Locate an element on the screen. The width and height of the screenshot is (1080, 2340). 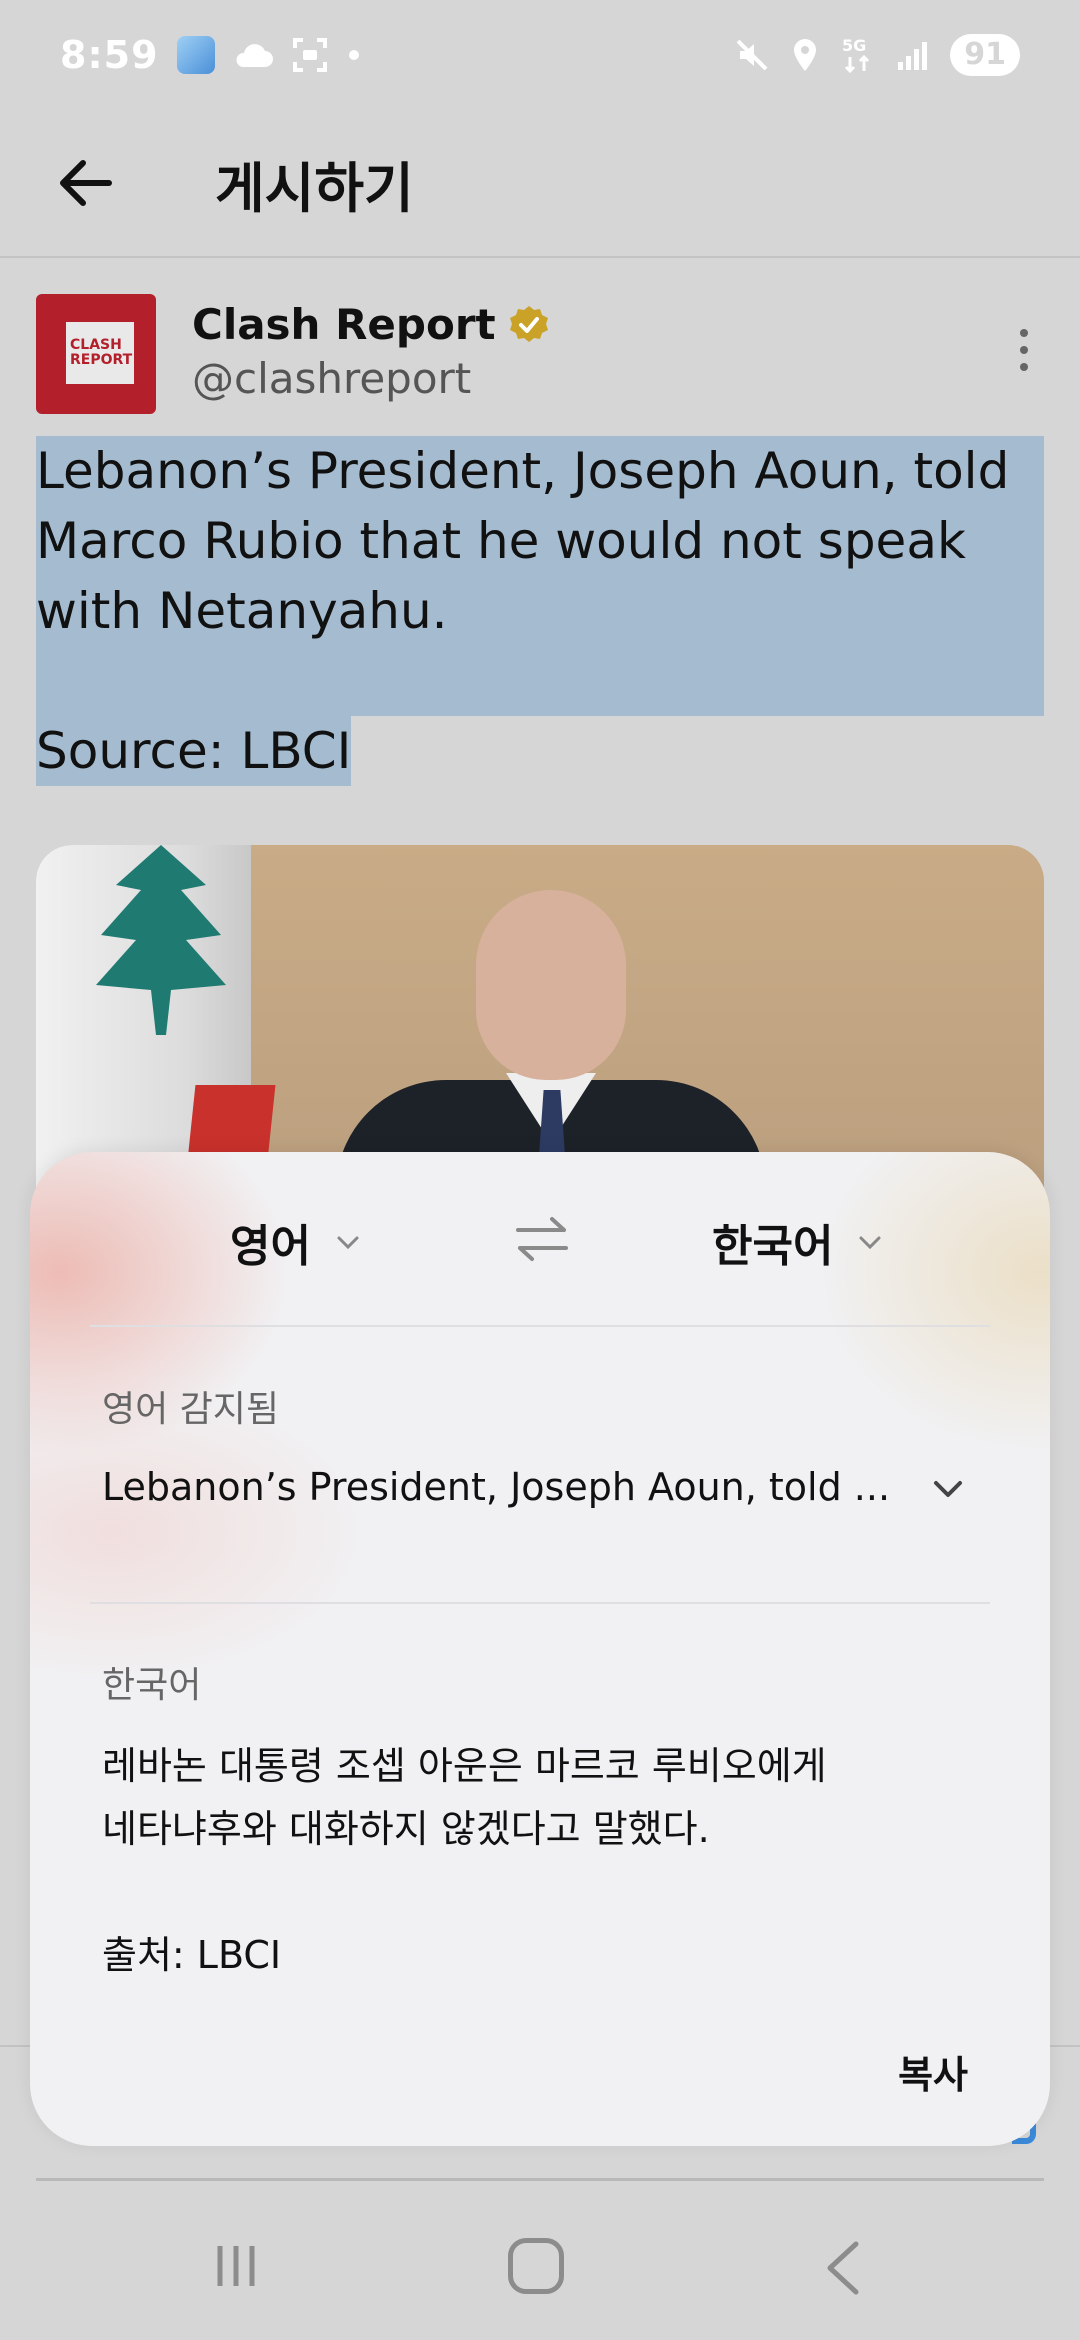
svg-text: 5G is located at coordinates (854, 45).